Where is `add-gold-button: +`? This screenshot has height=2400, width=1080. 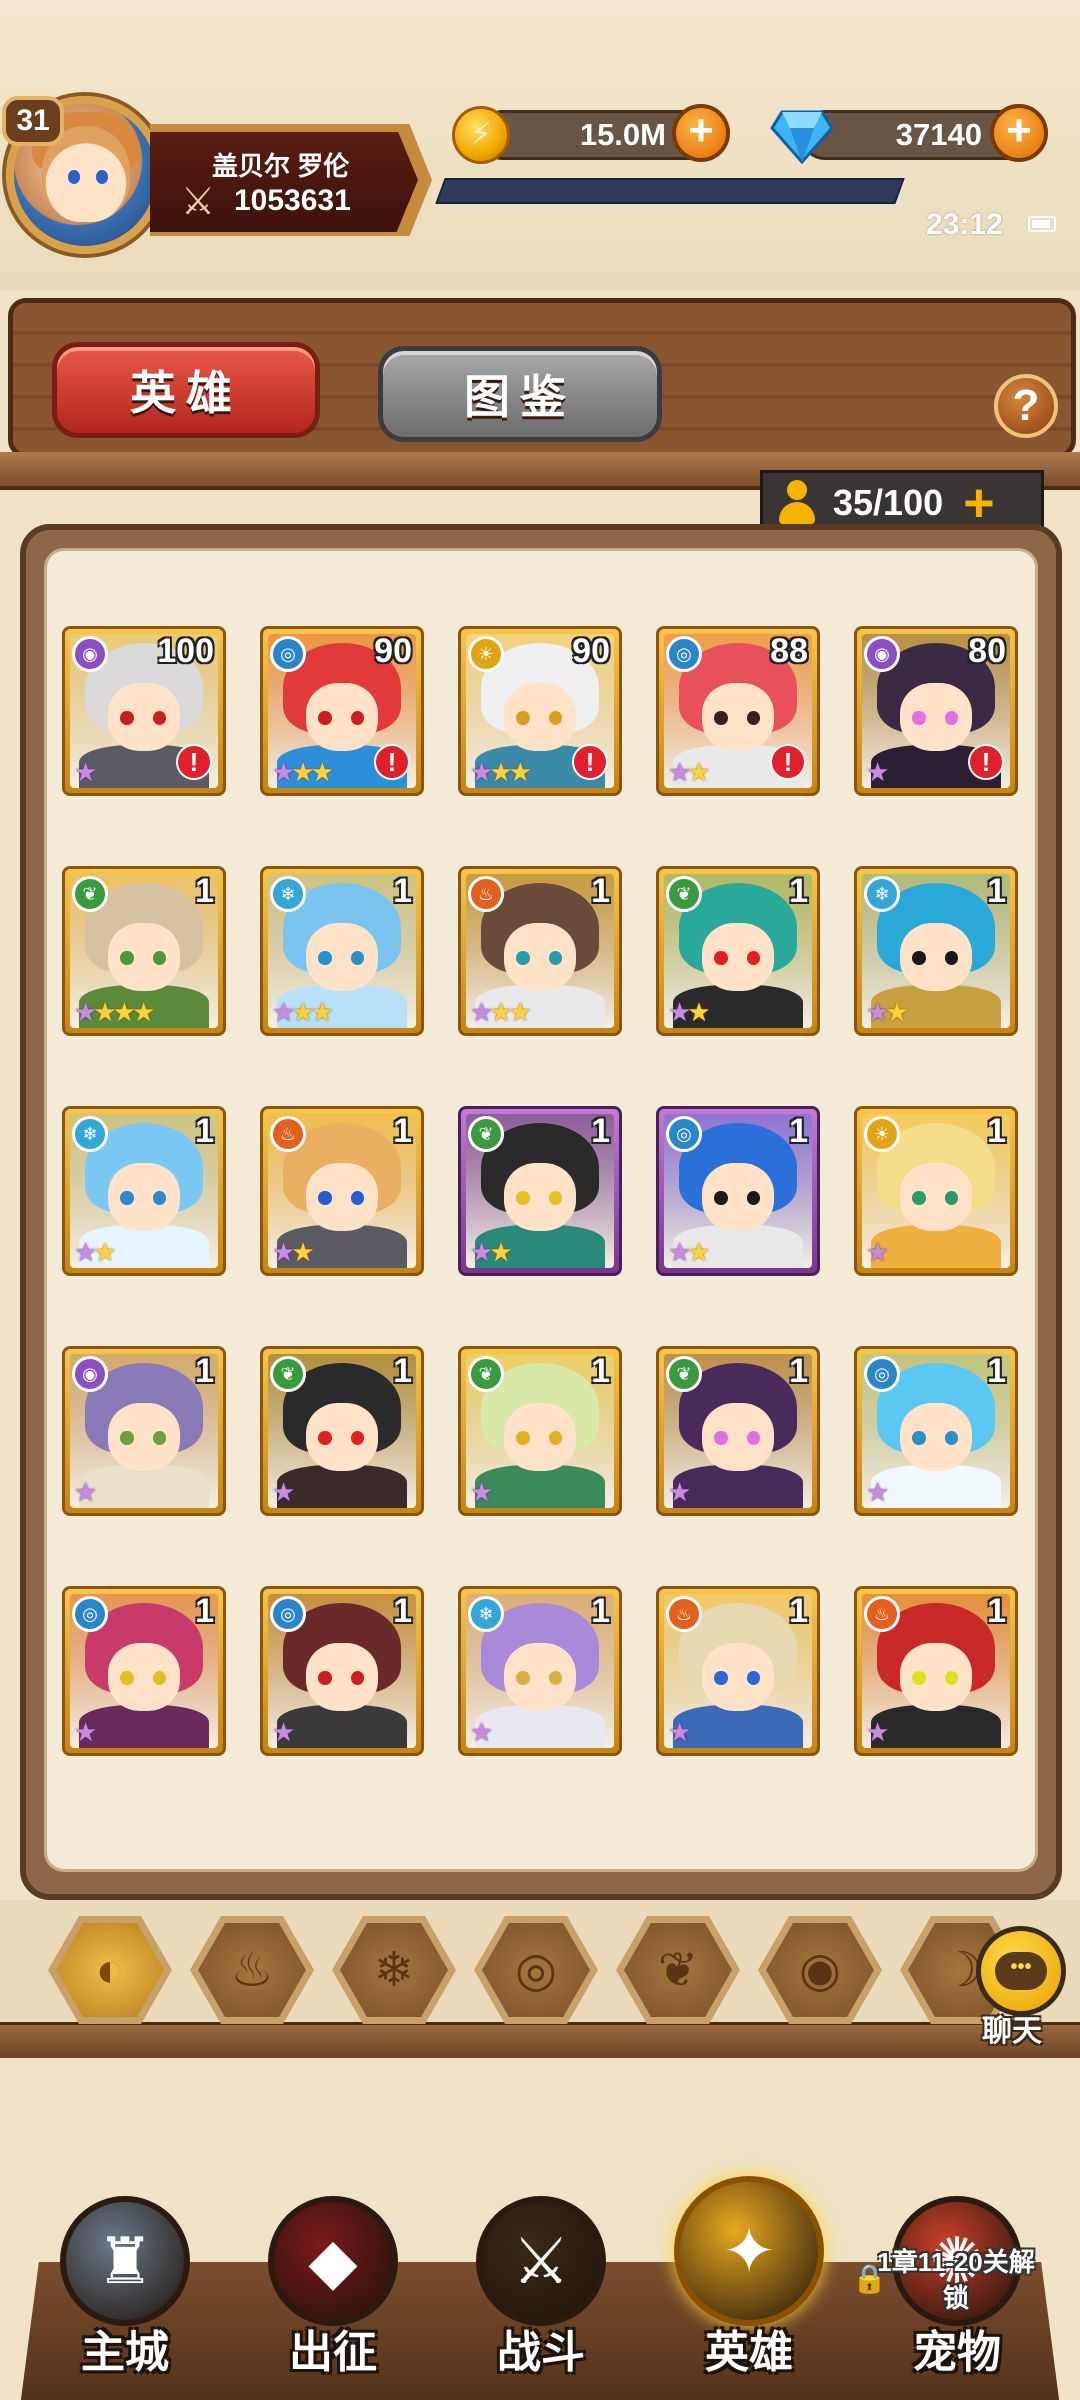
add-gold-button: + is located at coordinates (701, 133).